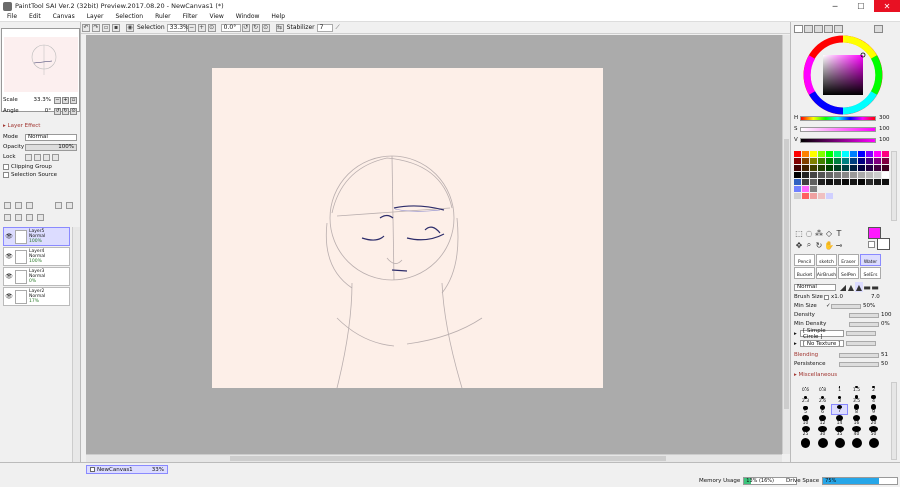 The width and height of the screenshot is (900, 487). What do you see at coordinates (7, 205) in the screenshot?
I see `new-layer-icon` at bounding box center [7, 205].